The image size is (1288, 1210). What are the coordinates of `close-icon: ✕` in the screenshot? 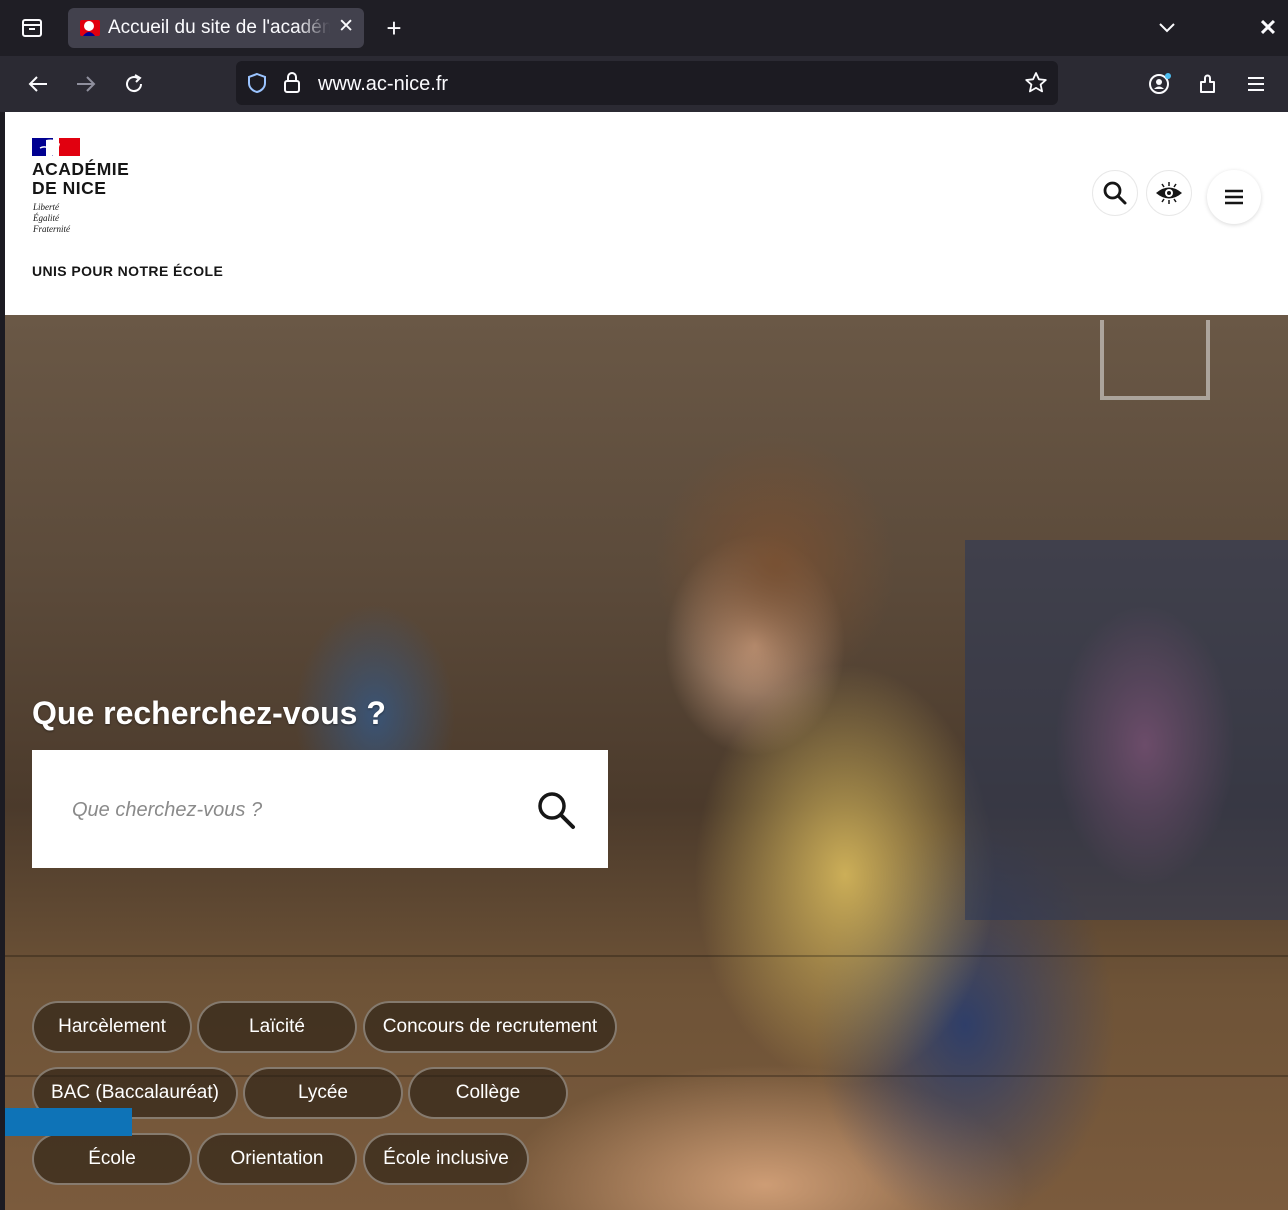 It's located at (346, 27).